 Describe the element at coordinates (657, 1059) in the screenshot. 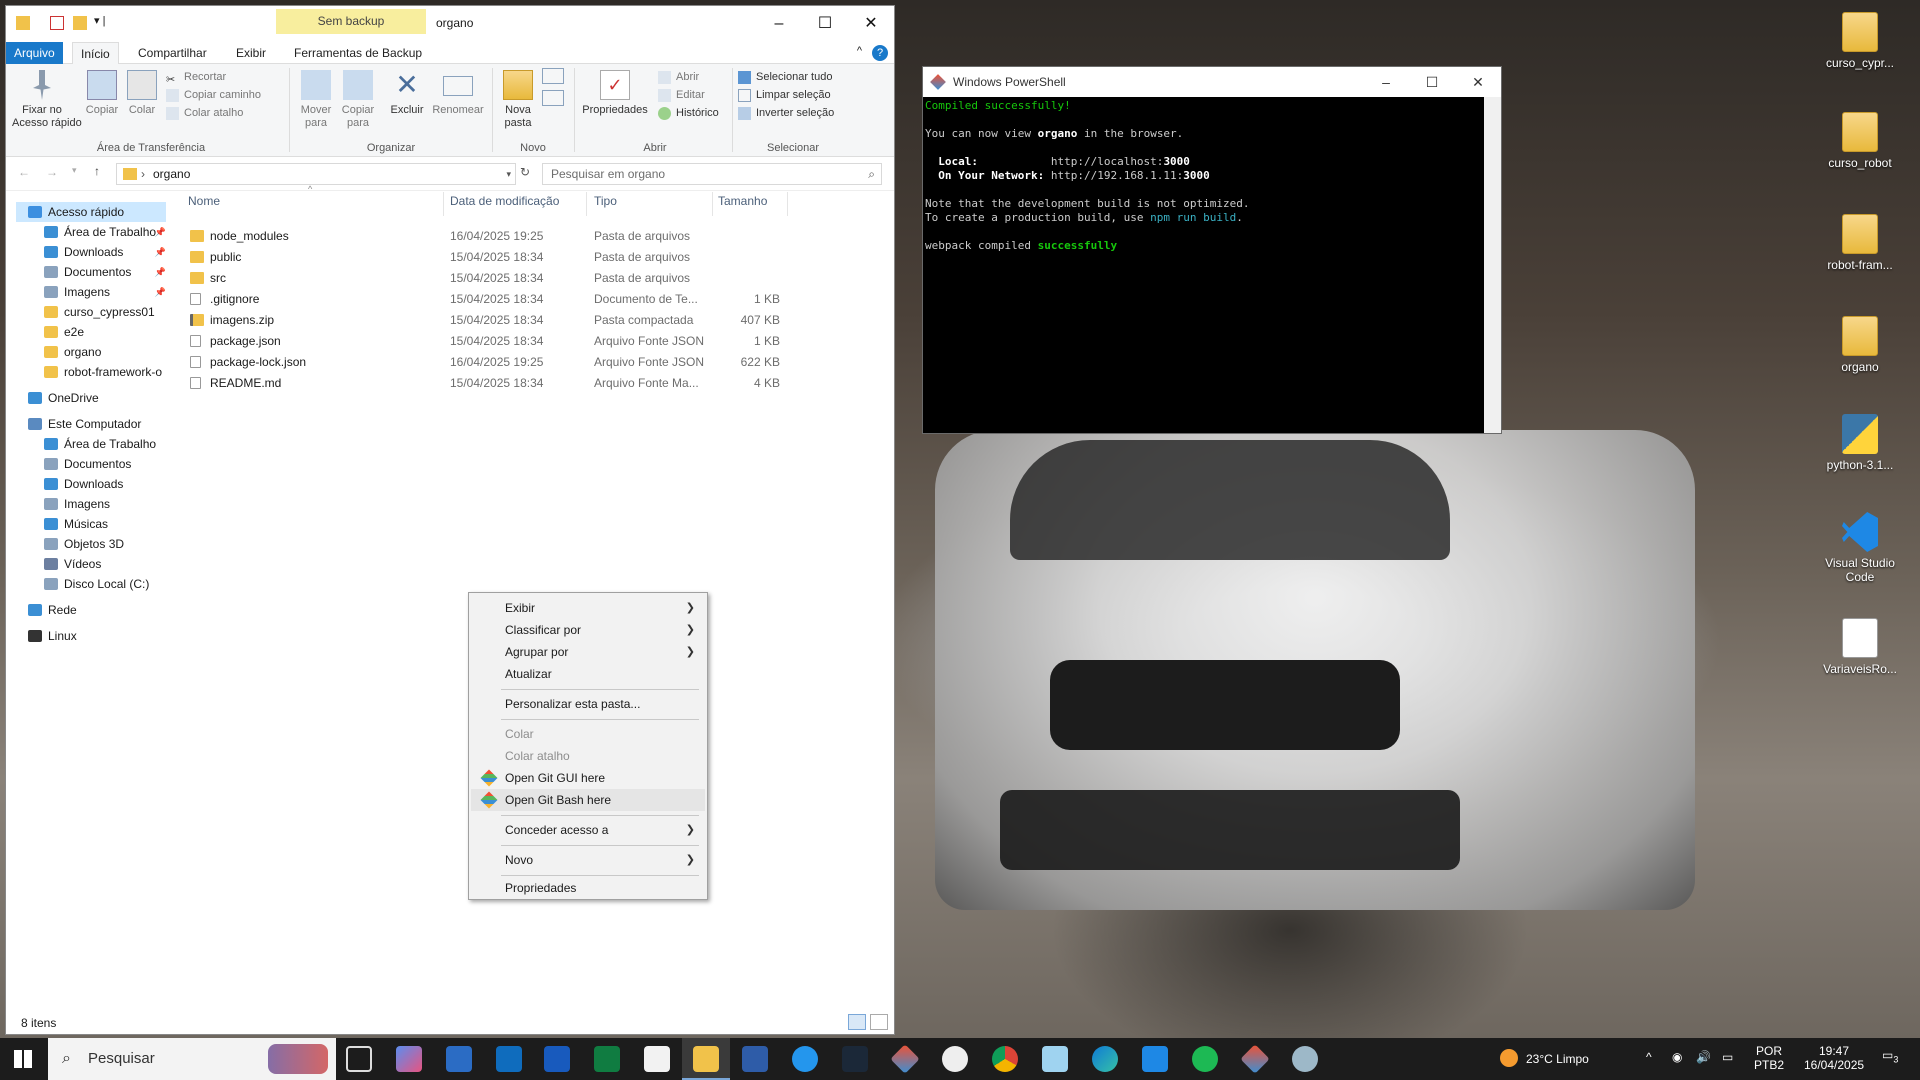

I see `notepad-icon` at that location.